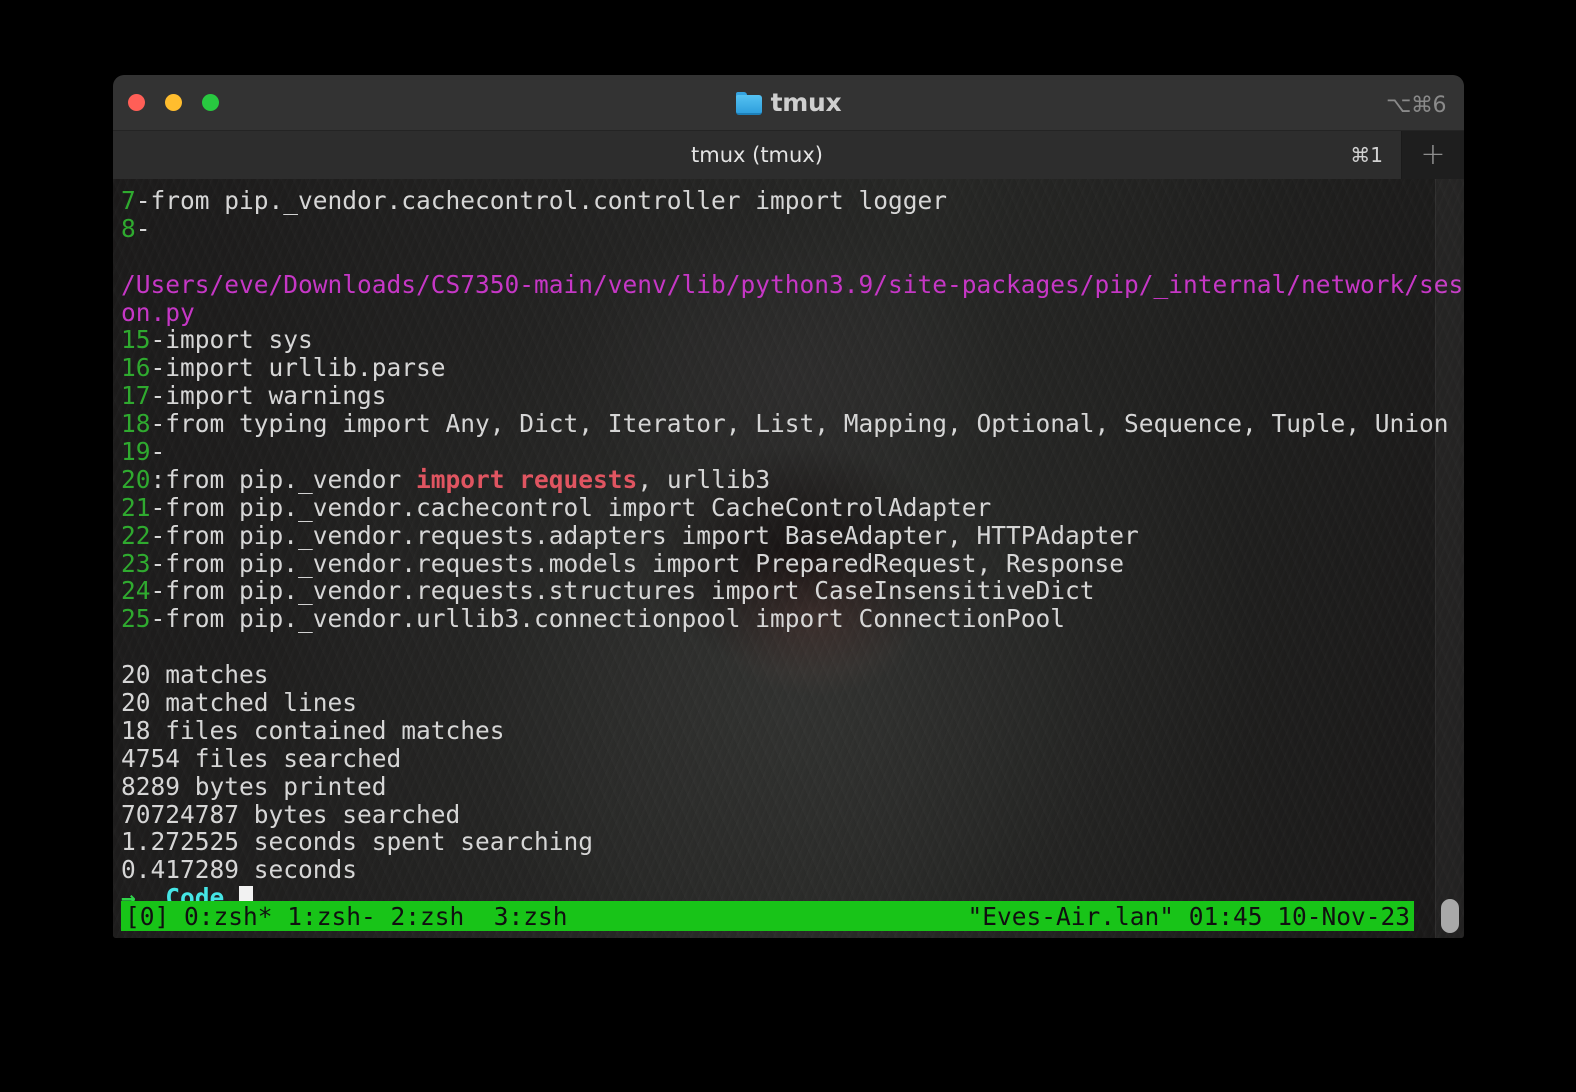 Image resolution: width=1576 pixels, height=1092 pixels. Describe the element at coordinates (806, 102) in the screenshot. I see `window-title: tmux` at that location.